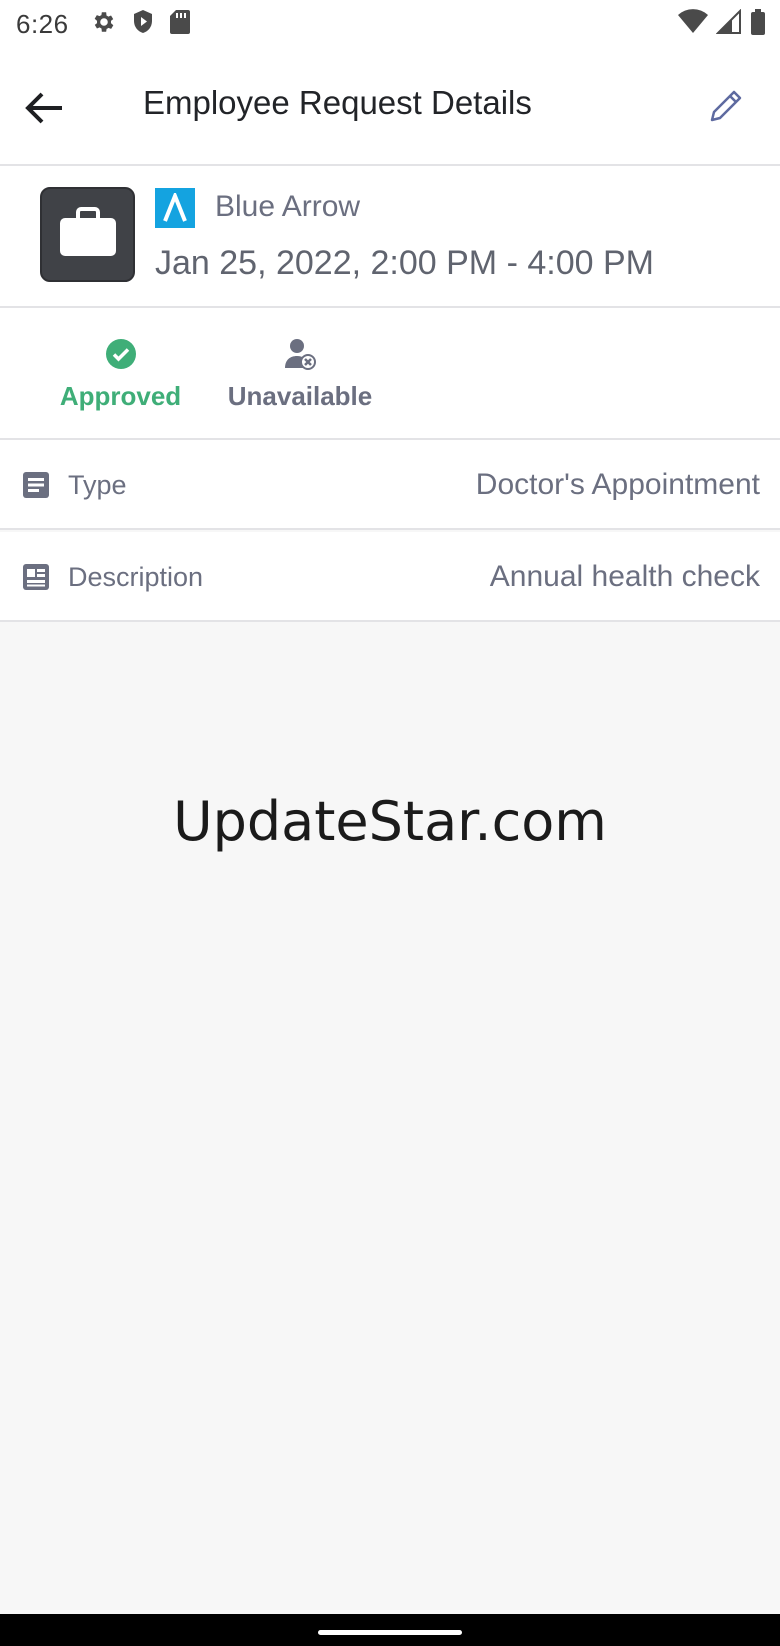  What do you see at coordinates (104, 24) in the screenshot?
I see `gear-icon` at bounding box center [104, 24].